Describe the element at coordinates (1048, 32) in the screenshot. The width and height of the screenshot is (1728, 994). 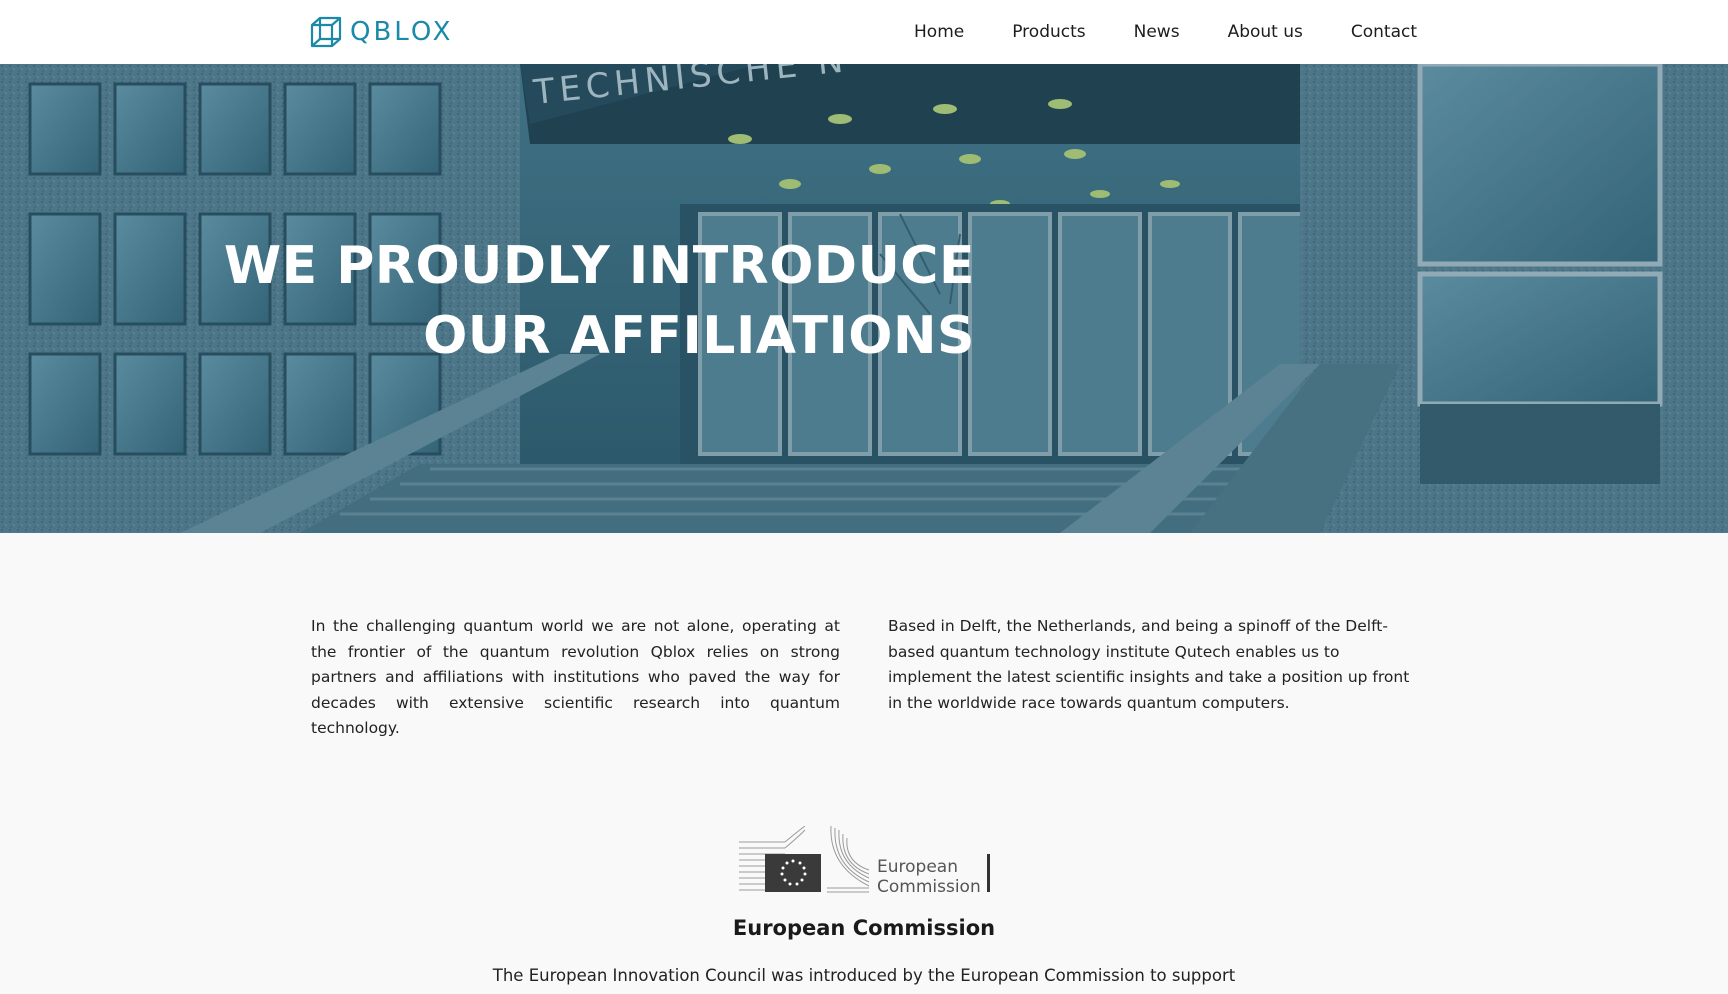
I see `nav-products: Products` at that location.